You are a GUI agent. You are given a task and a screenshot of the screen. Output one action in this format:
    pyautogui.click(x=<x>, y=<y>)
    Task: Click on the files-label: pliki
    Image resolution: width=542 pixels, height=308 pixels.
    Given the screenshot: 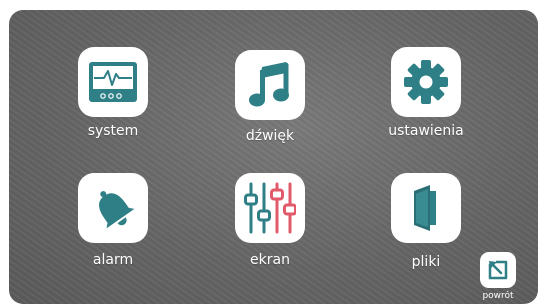 What is the action you would take?
    pyautogui.click(x=426, y=262)
    